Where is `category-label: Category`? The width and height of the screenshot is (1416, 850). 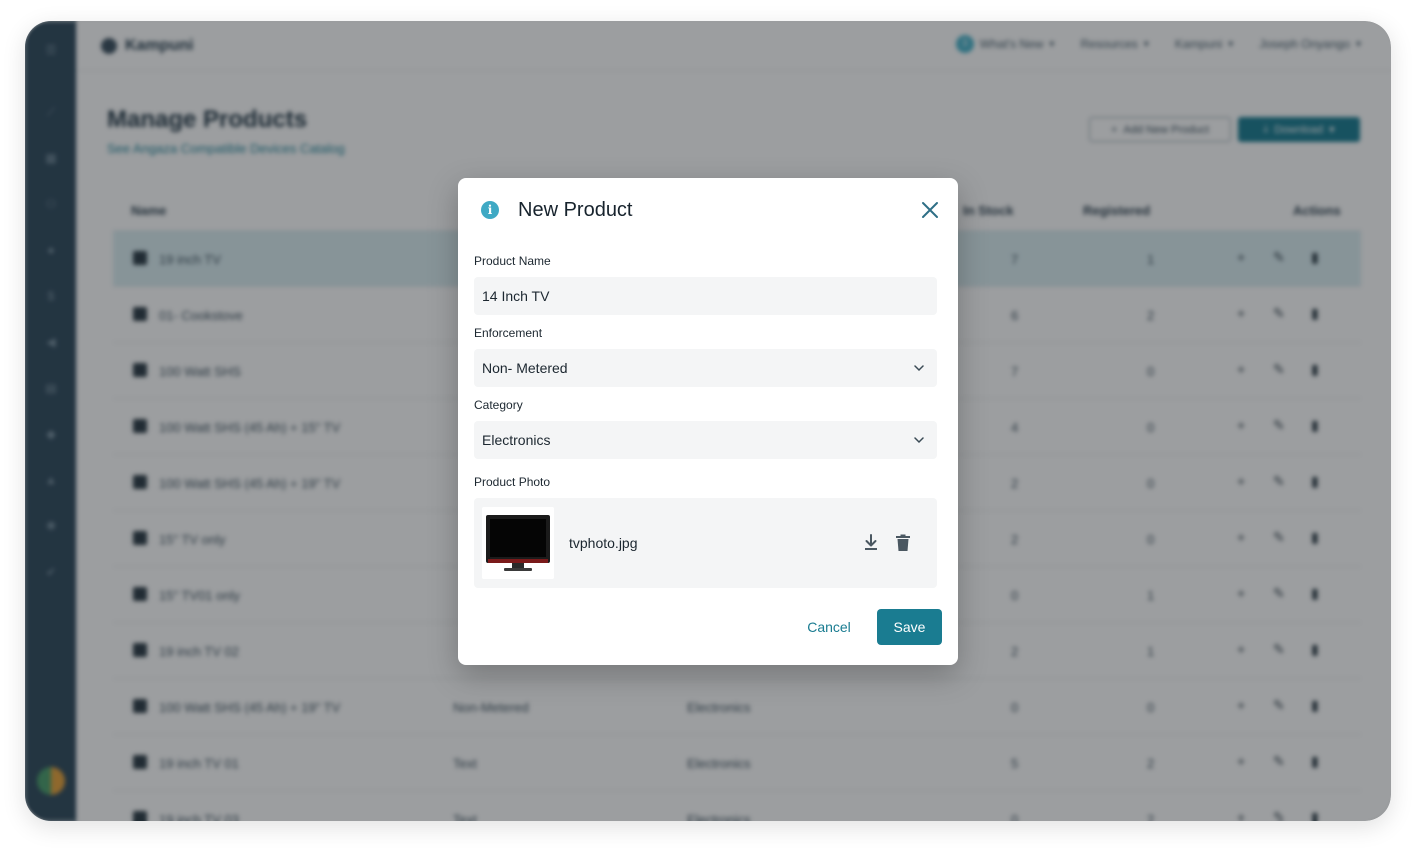 category-label: Category is located at coordinates (498, 405).